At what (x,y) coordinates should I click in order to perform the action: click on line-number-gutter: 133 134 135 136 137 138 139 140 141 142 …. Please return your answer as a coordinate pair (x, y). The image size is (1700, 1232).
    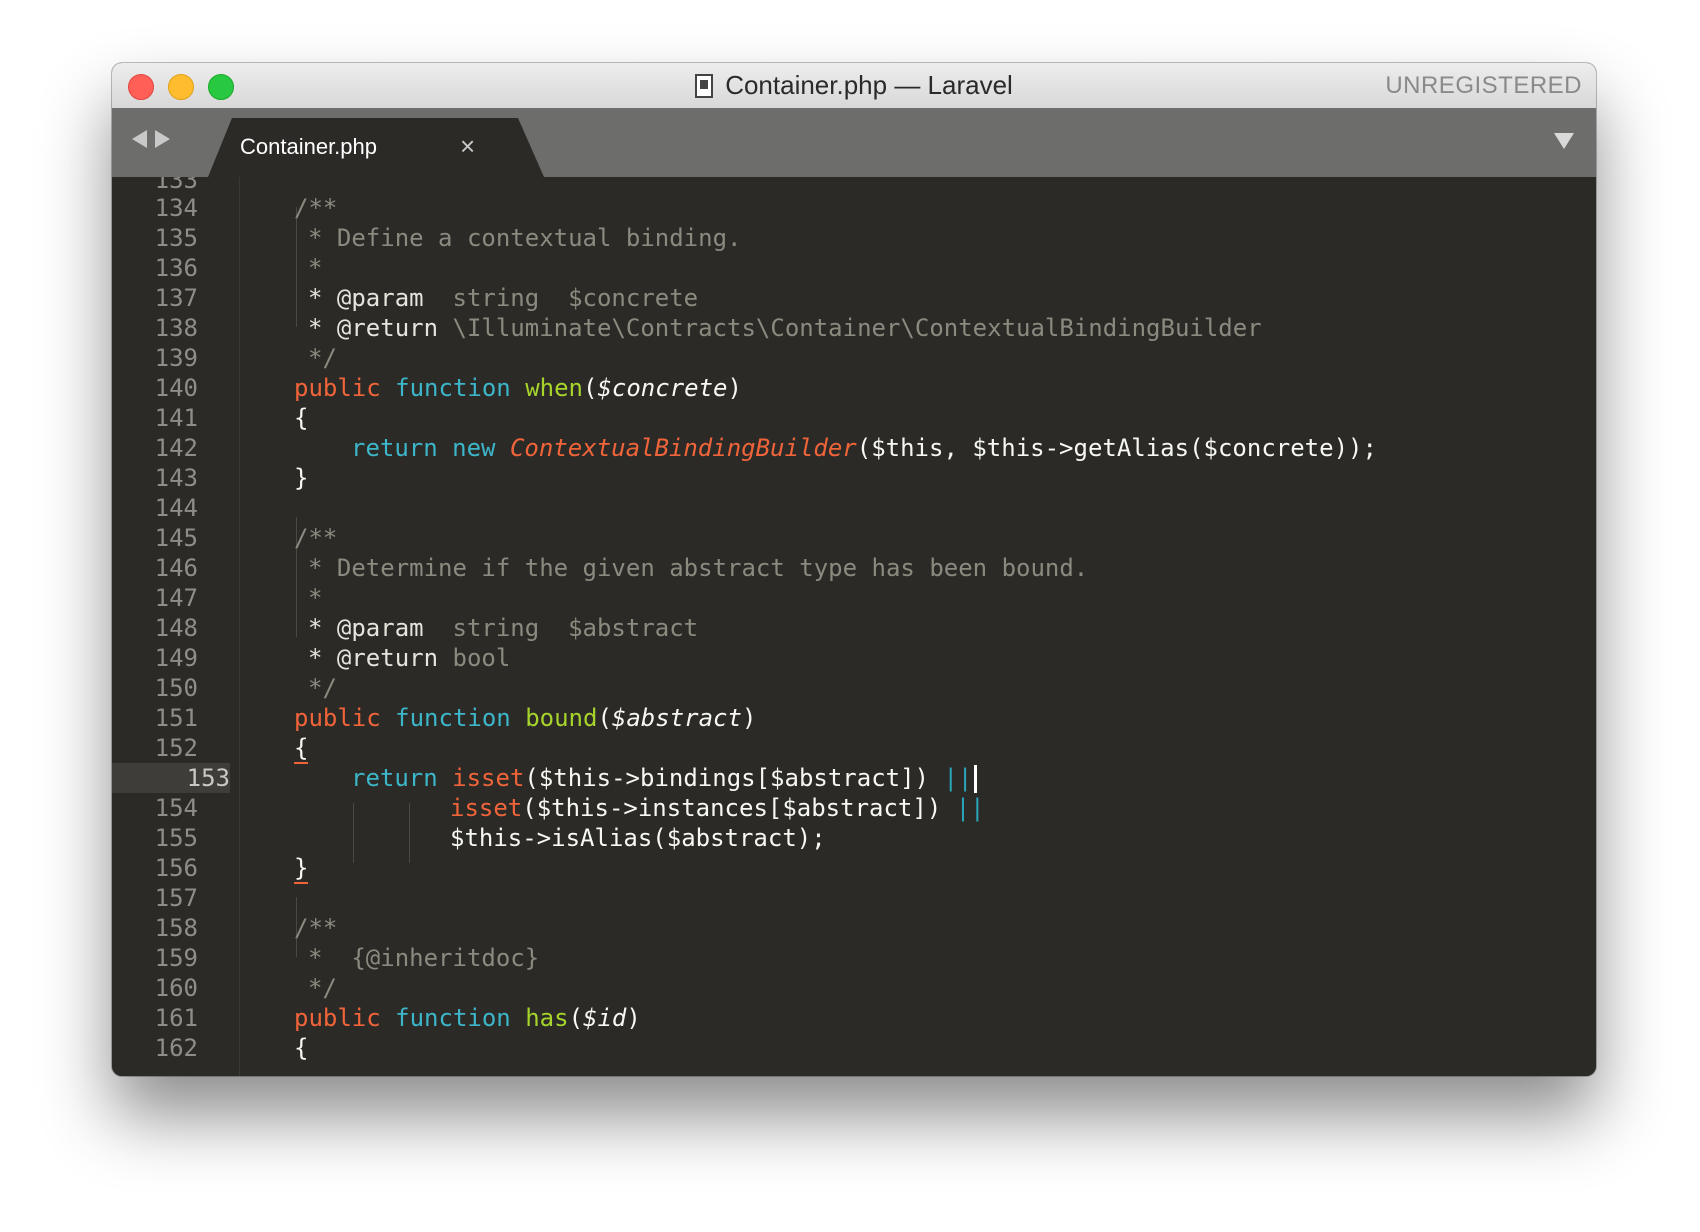
    Looking at the image, I should click on (171, 626).